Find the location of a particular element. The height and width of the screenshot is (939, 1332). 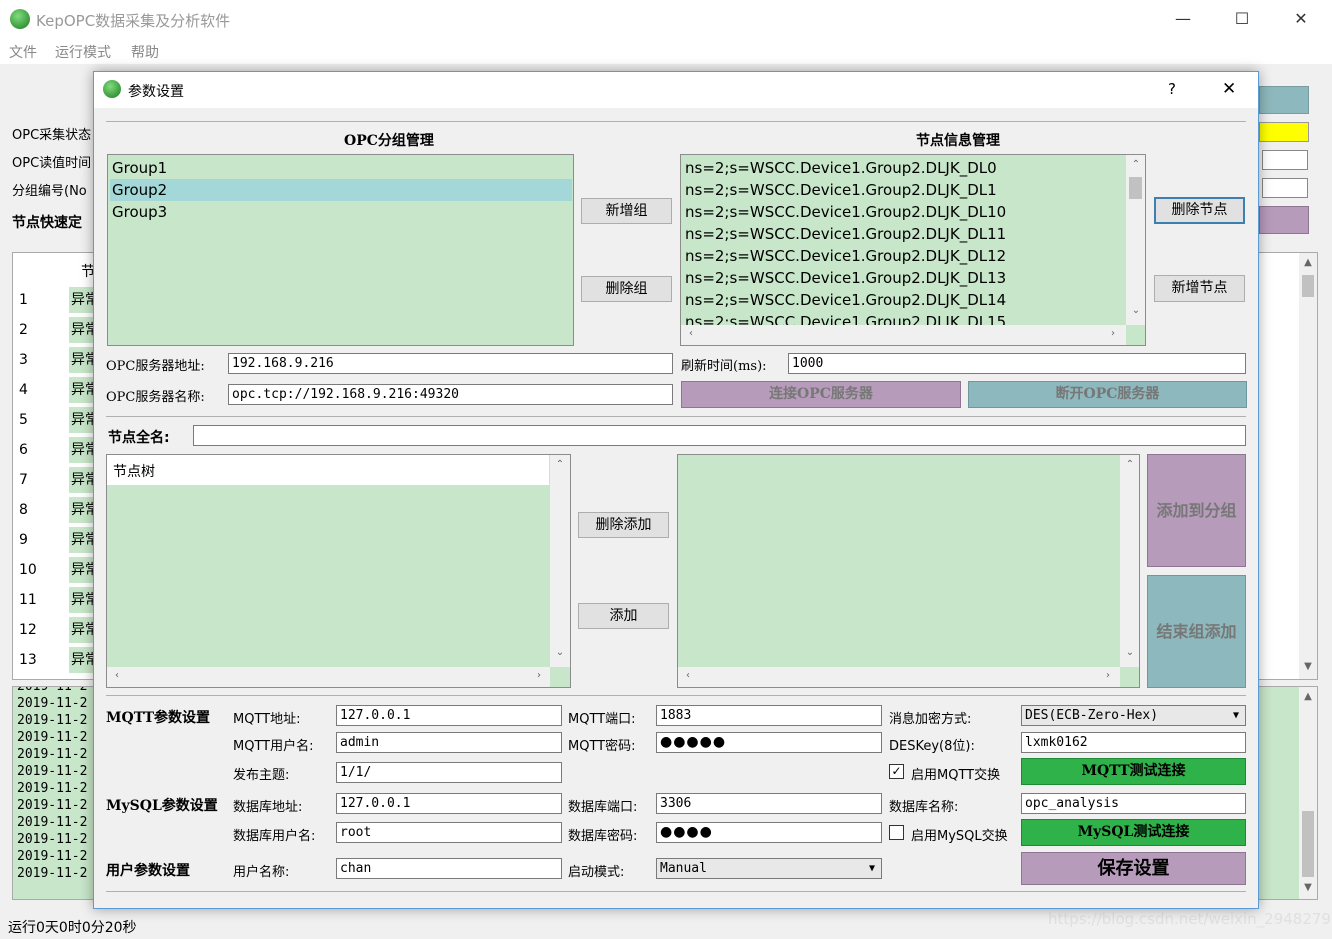

node-list-hscroll: ‹ › is located at coordinates (903, 335).